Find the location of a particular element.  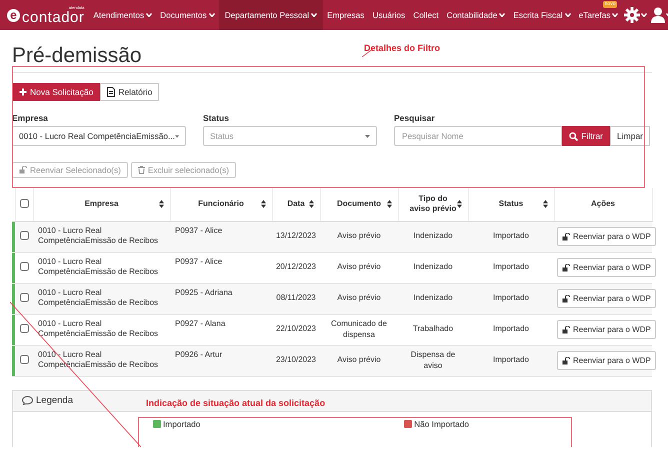

nav-item: Departamento Pessoal is located at coordinates (271, 15).